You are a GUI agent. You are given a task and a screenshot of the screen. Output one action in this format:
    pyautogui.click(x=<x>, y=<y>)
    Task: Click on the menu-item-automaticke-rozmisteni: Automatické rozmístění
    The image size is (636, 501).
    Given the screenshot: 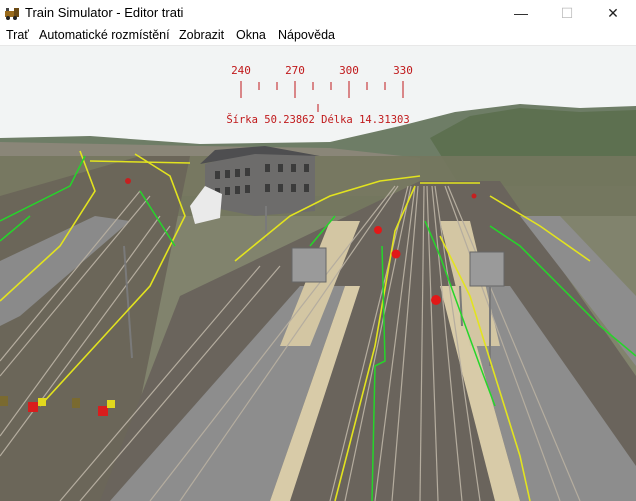 What is the action you would take?
    pyautogui.click(x=104, y=35)
    